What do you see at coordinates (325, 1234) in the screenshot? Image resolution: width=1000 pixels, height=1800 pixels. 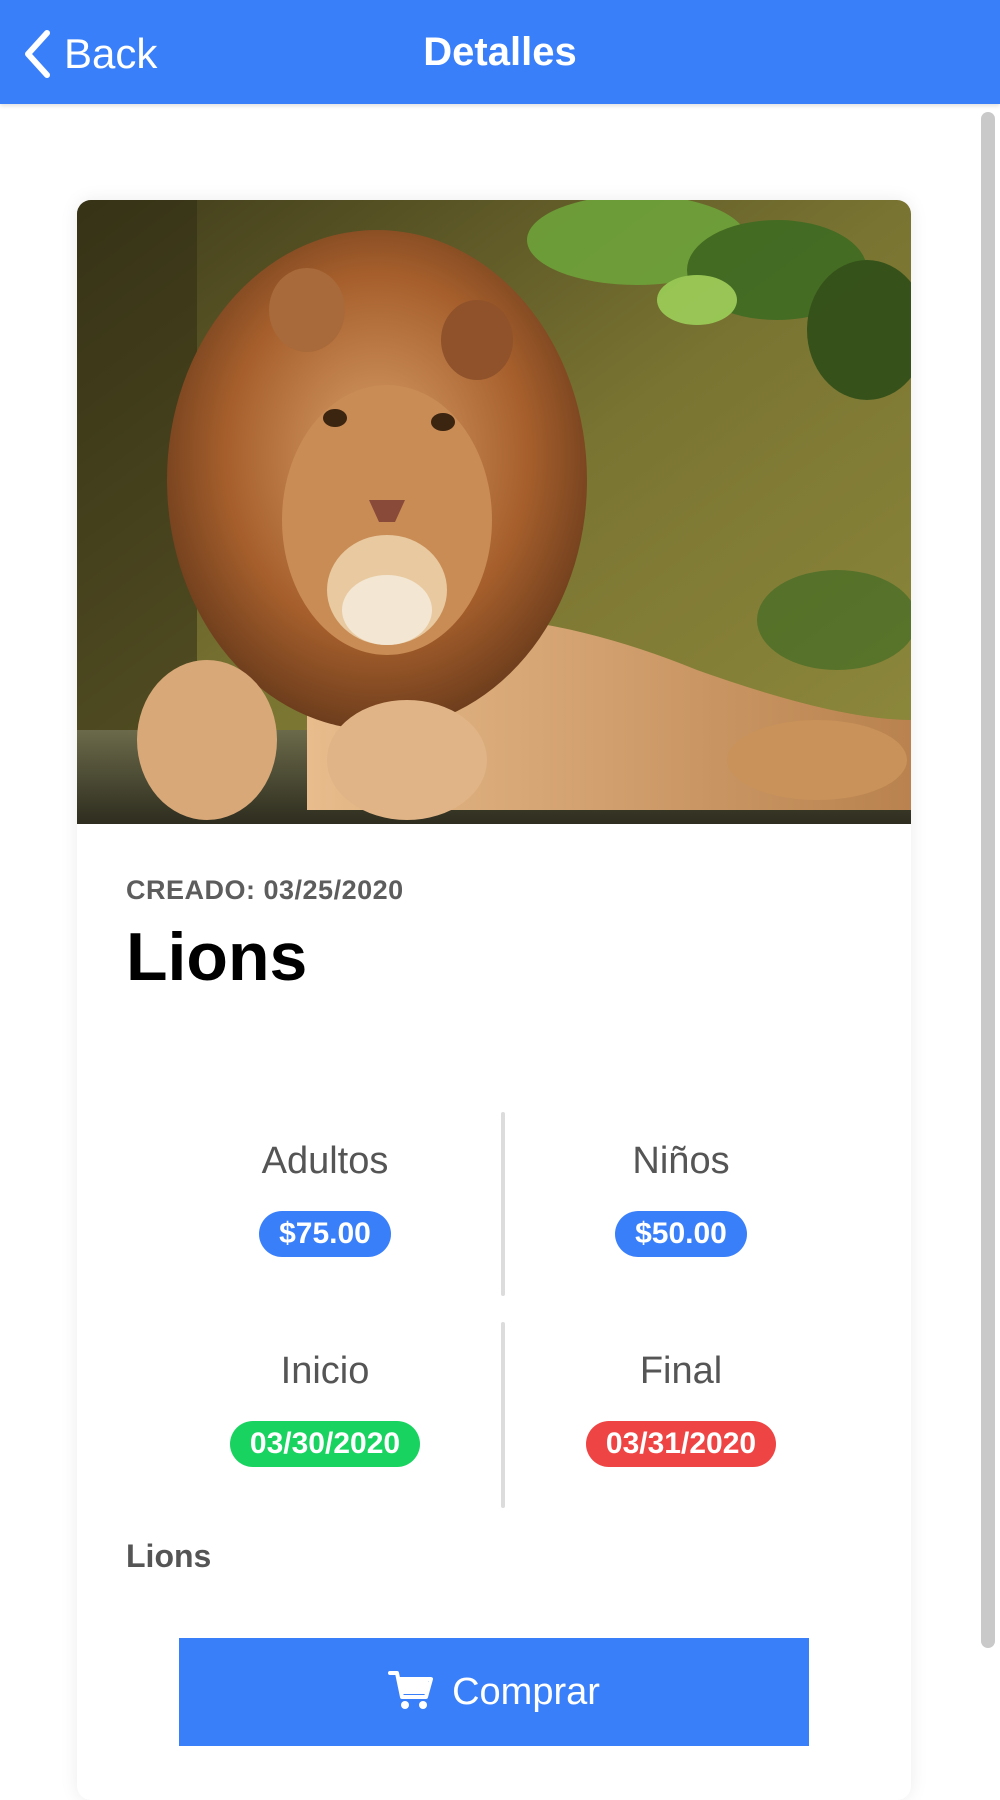 I see `adults-price-badge: $75.00` at bounding box center [325, 1234].